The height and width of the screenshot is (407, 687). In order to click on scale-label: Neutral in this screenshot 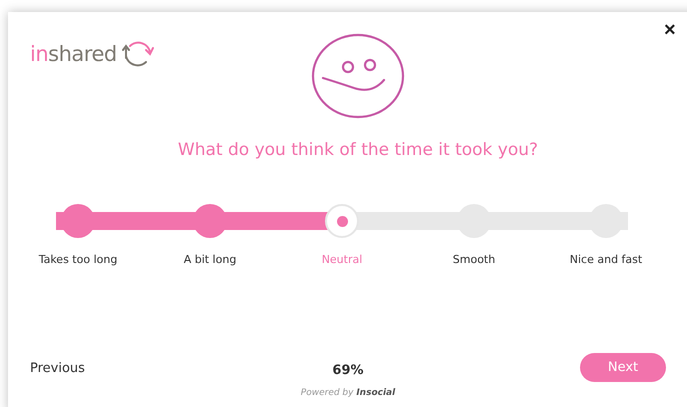, I will do `click(342, 259)`.